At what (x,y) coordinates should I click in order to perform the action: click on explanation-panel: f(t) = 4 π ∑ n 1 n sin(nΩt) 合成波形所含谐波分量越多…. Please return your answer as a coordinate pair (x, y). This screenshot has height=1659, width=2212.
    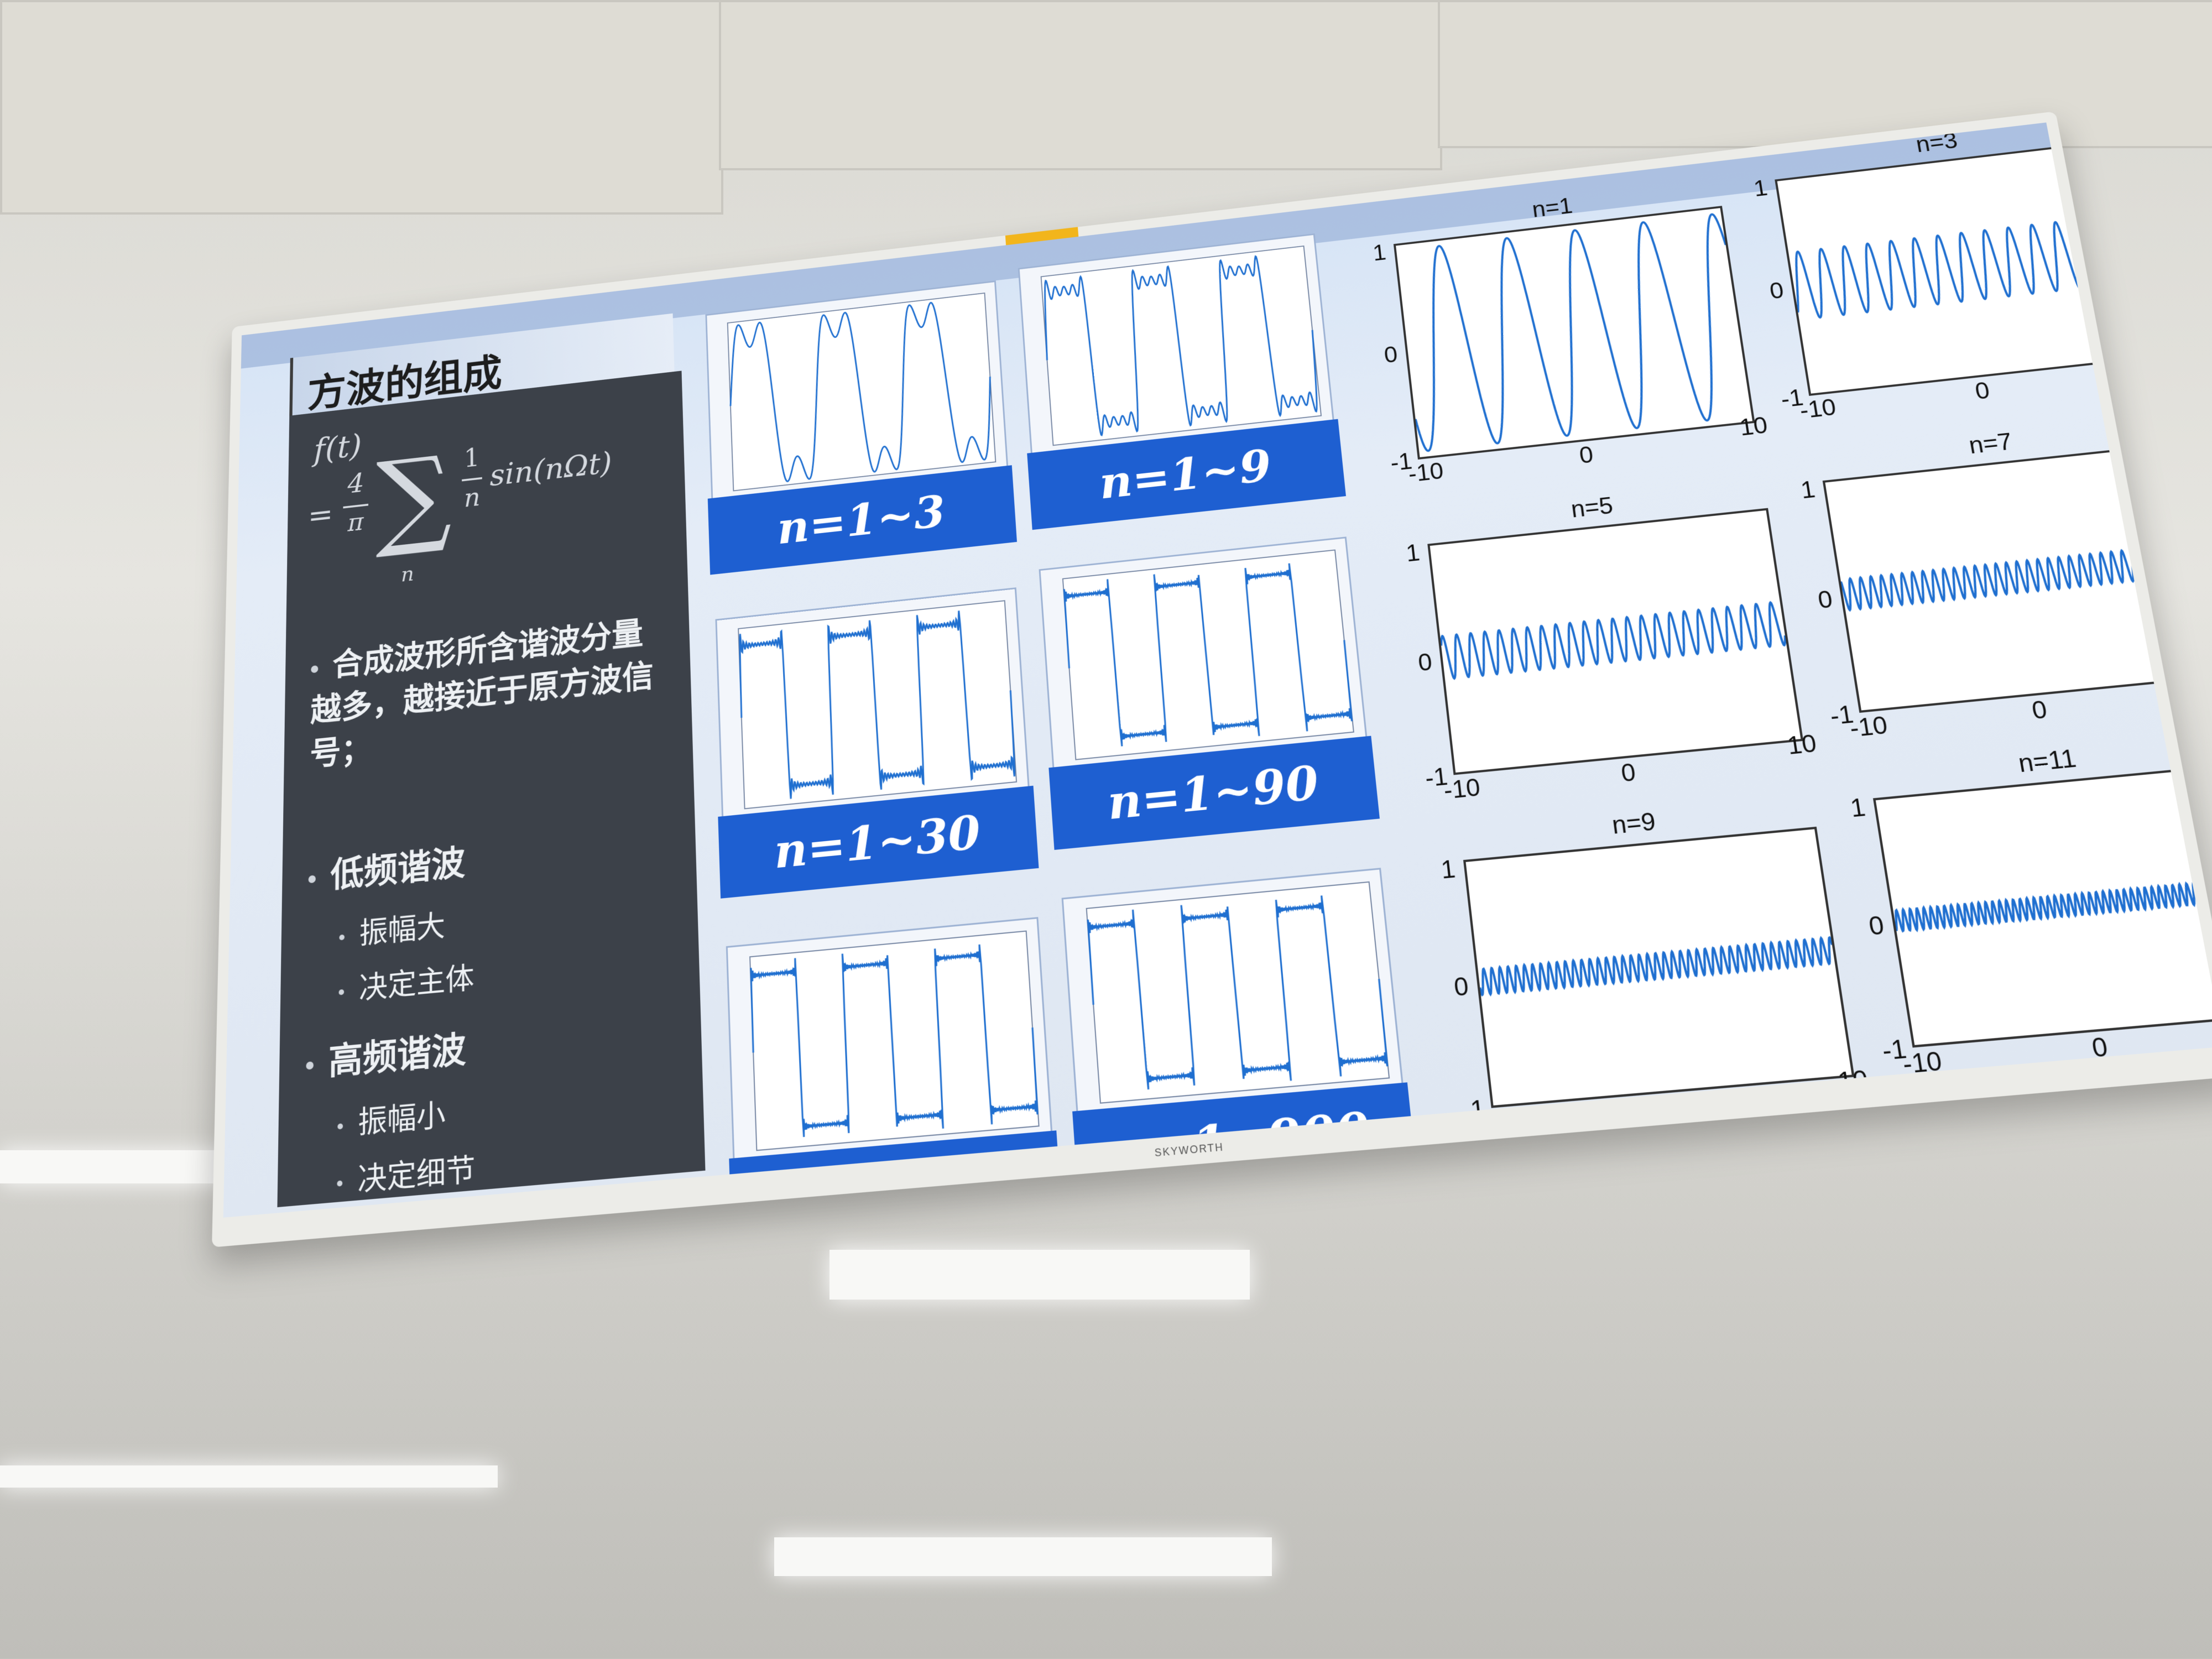
    Looking at the image, I should click on (491, 789).